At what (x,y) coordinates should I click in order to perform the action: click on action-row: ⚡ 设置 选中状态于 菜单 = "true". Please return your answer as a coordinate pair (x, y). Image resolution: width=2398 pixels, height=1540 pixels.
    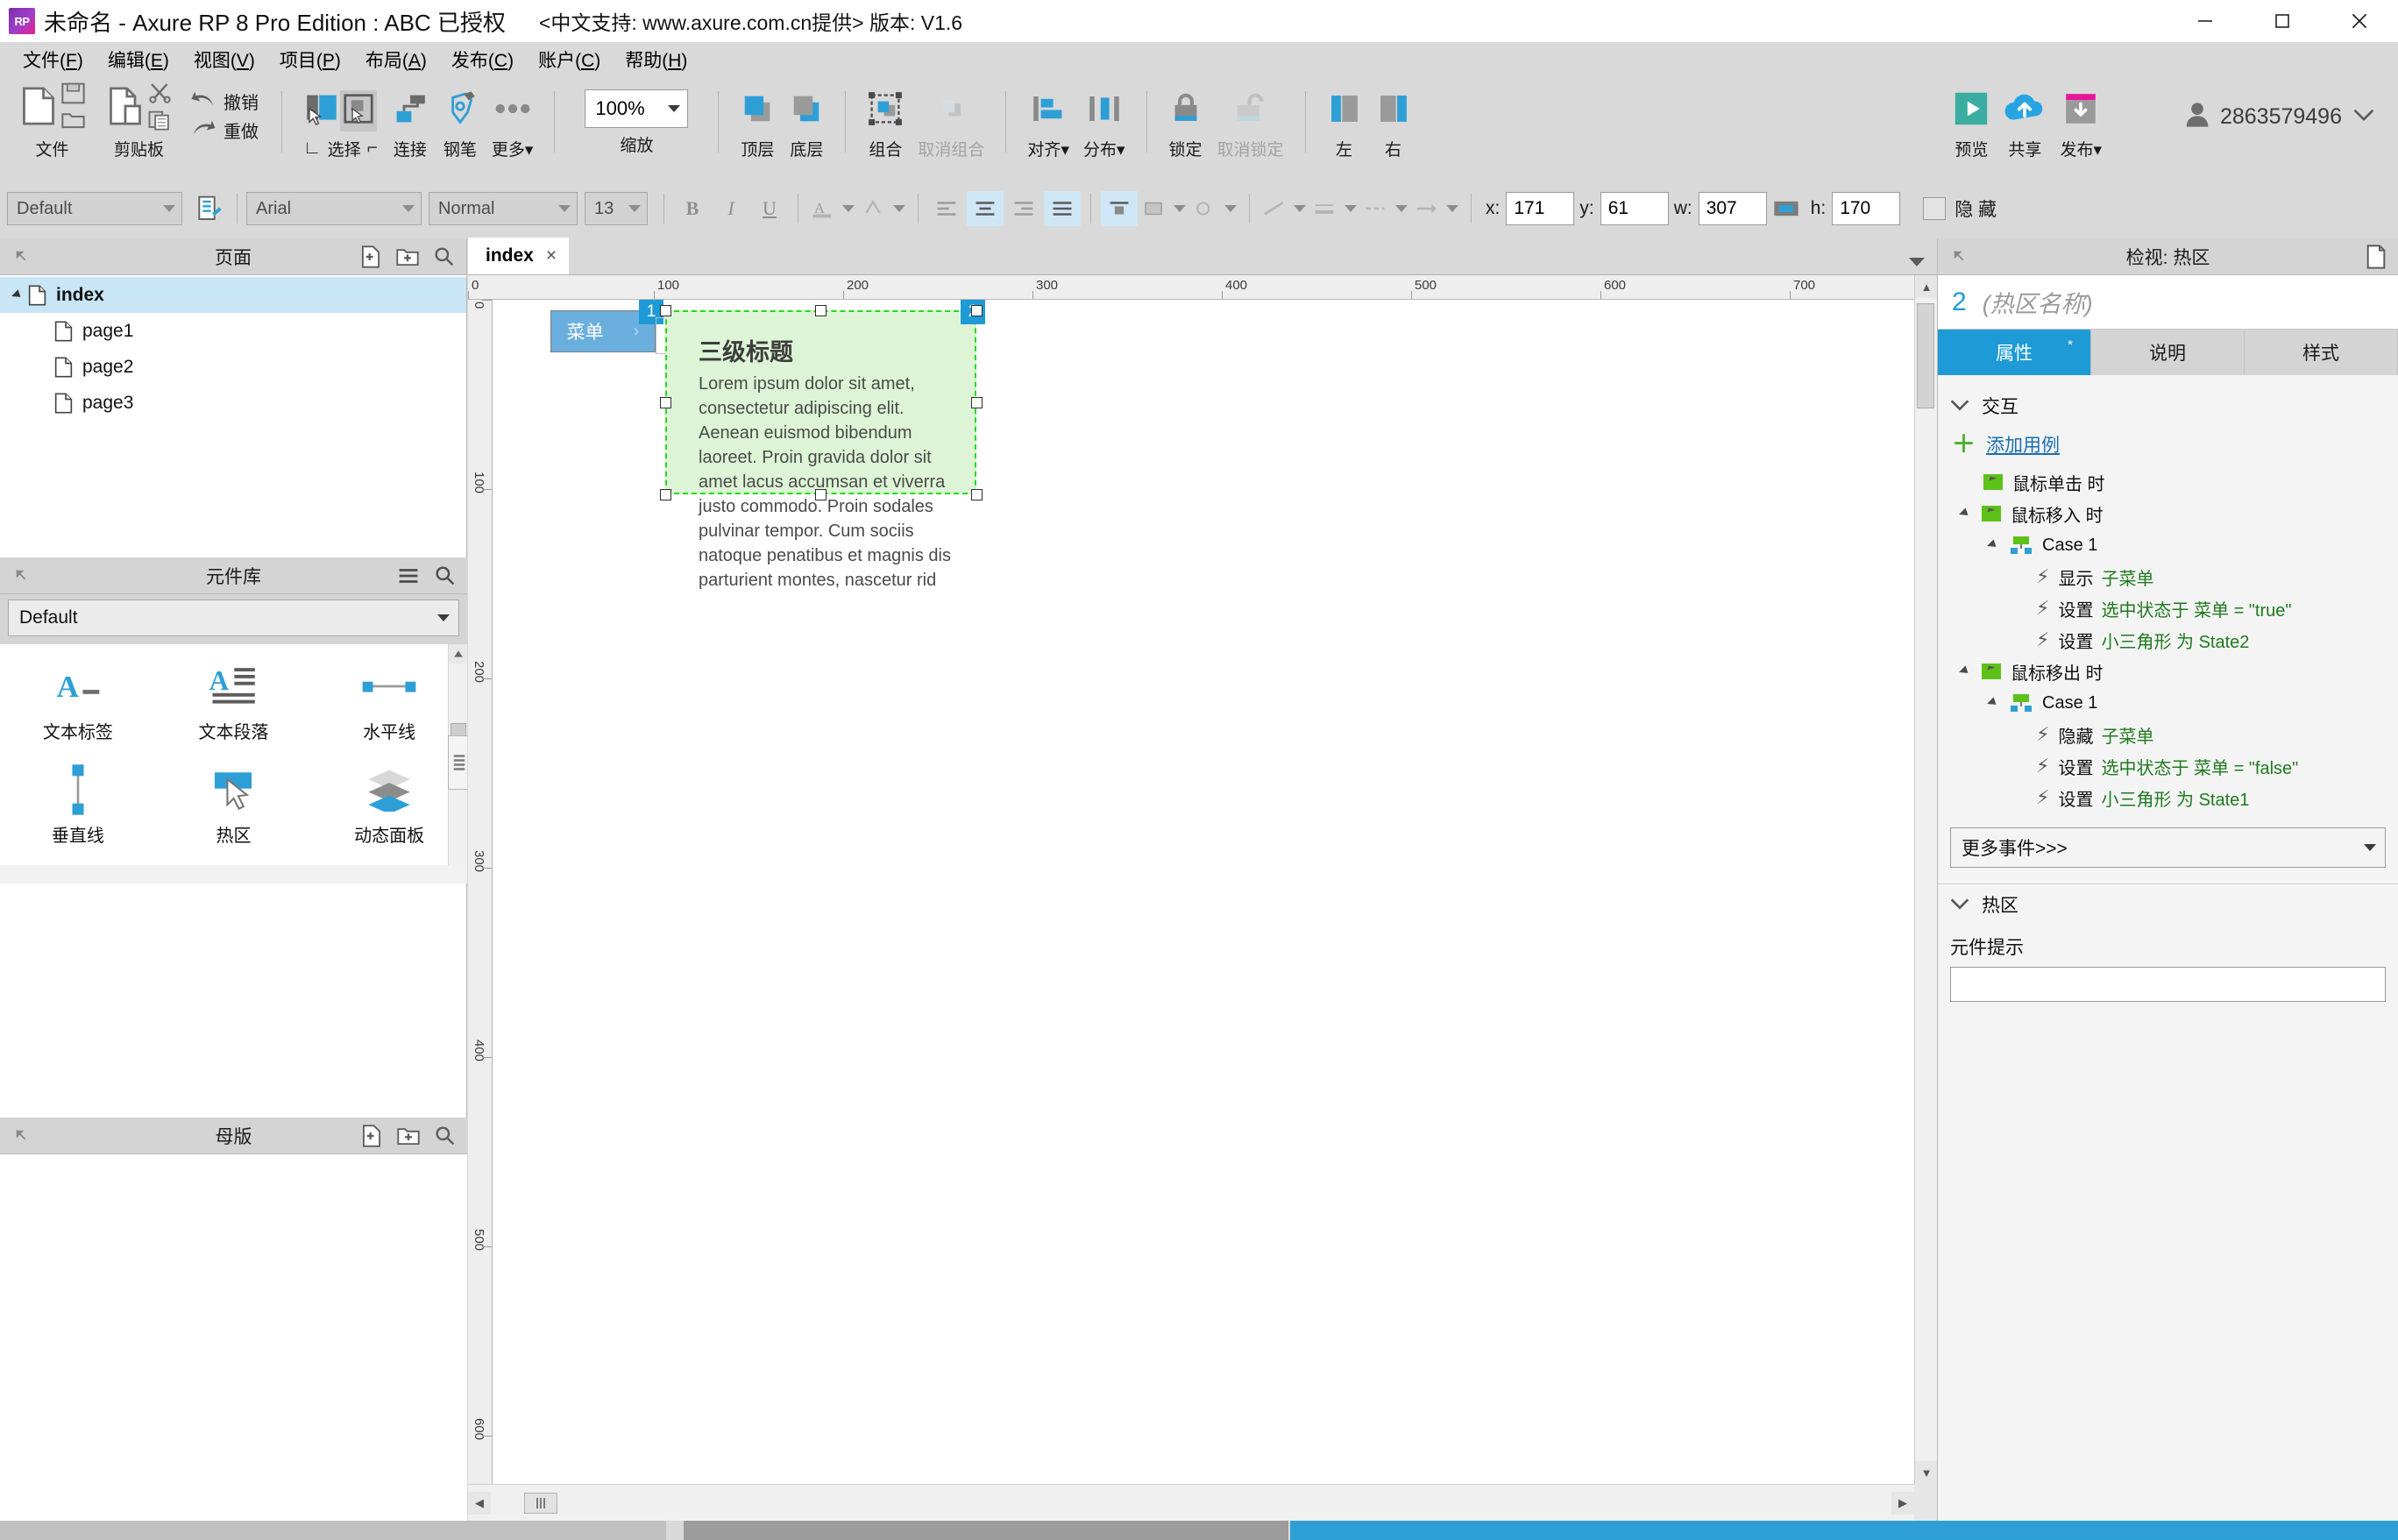
    Looking at the image, I should click on (2168, 608).